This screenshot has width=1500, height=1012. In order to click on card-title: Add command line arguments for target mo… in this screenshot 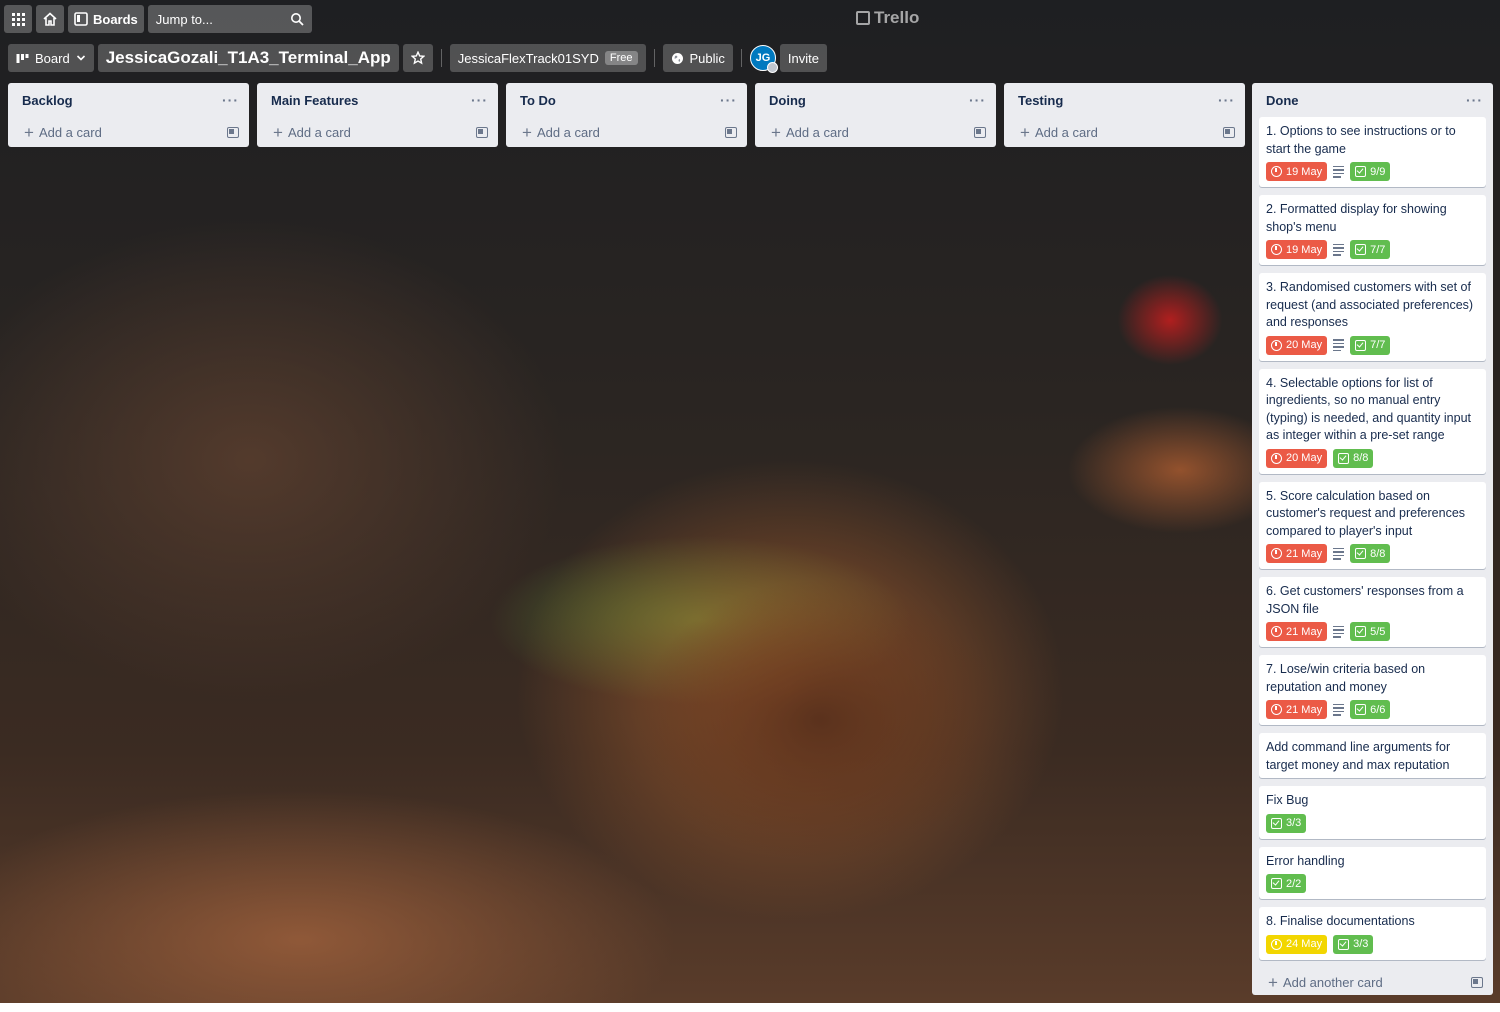, I will do `click(1358, 756)`.